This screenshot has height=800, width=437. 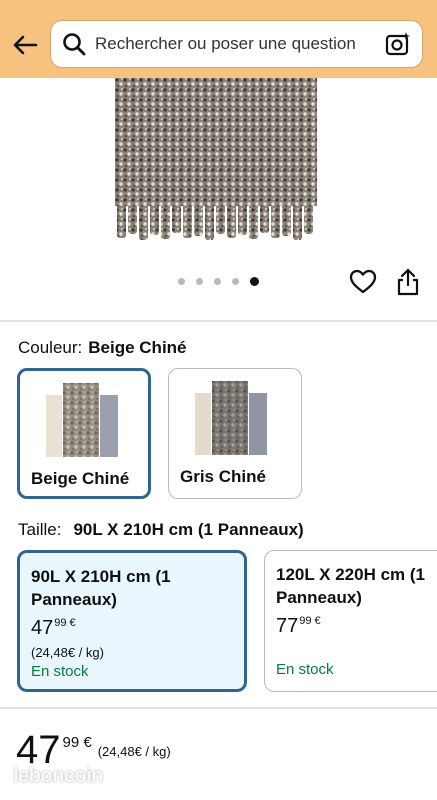 I want to click on color-label: Couleur:, so click(x=50, y=347).